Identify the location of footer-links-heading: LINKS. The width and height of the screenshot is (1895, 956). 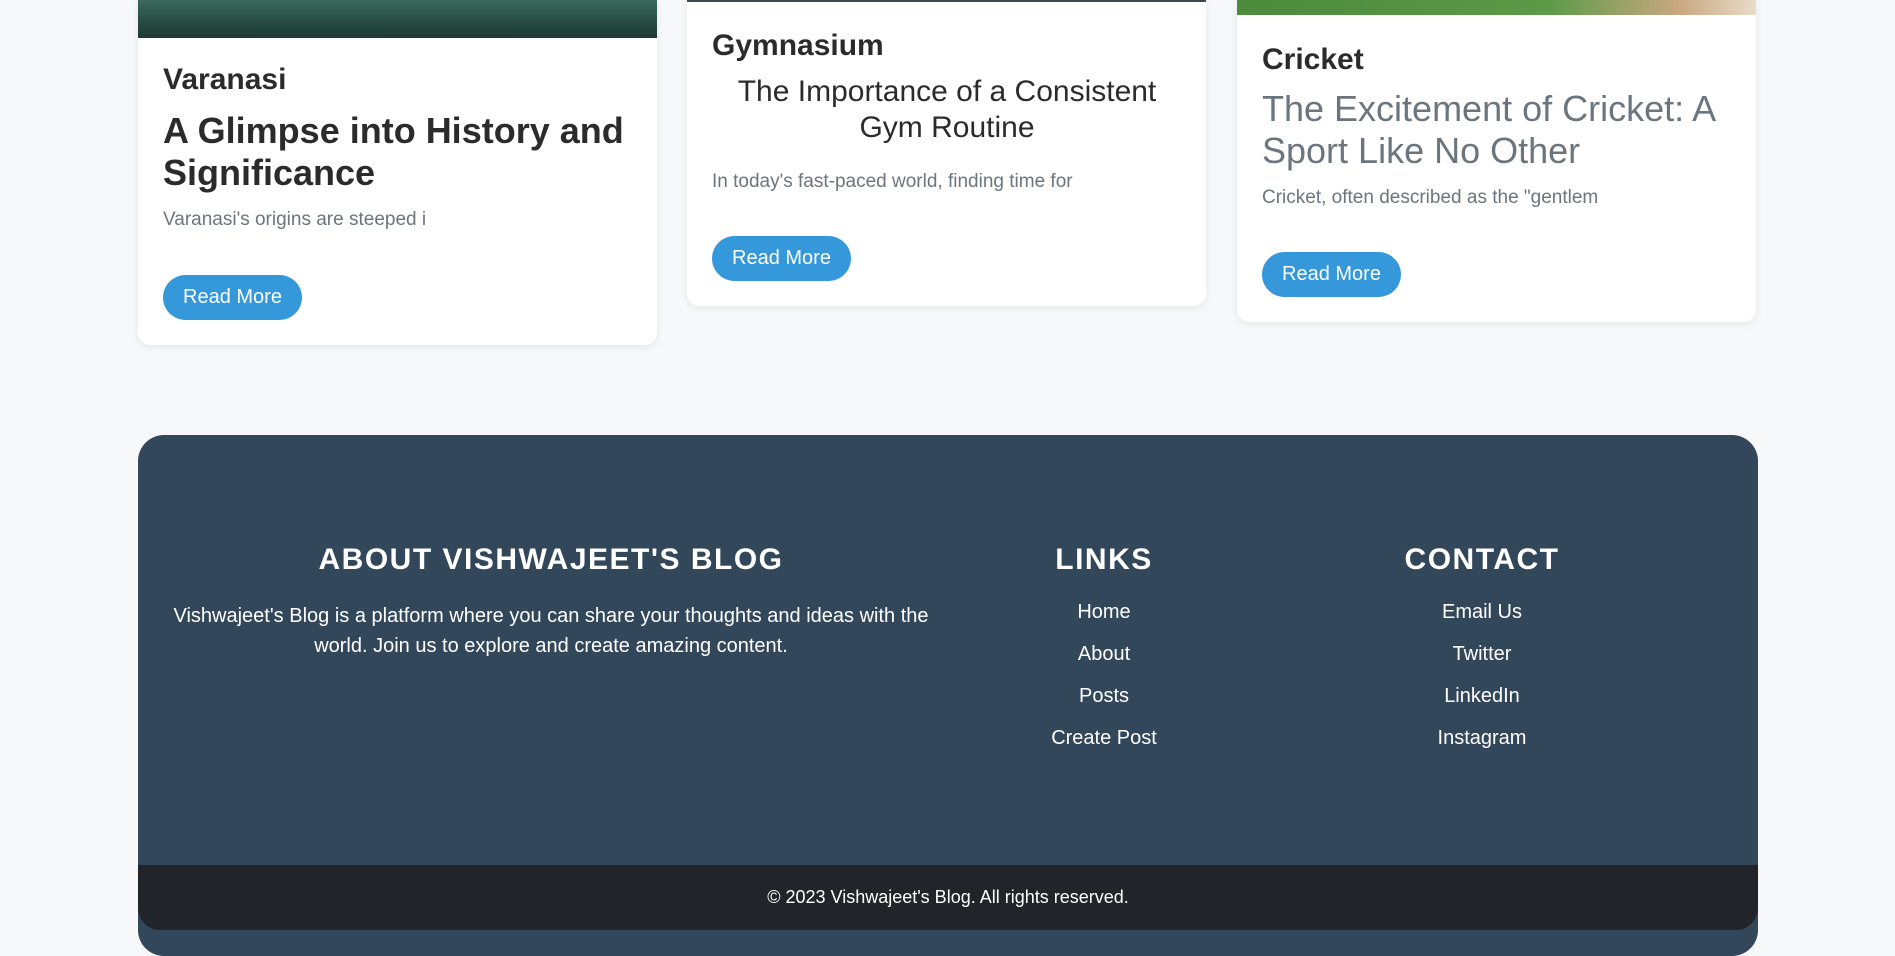
(1104, 559).